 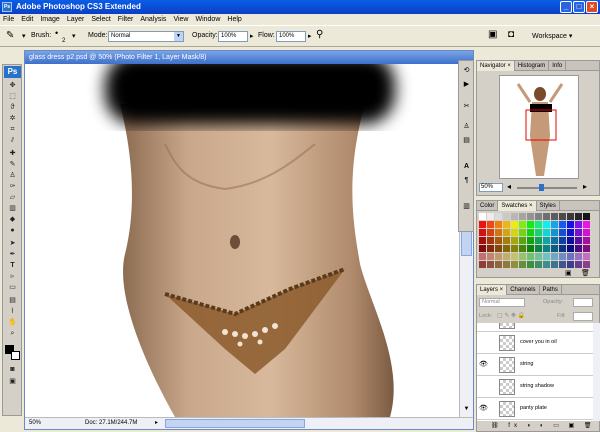 I want to click on type-tool-icon: T, so click(x=12, y=265).